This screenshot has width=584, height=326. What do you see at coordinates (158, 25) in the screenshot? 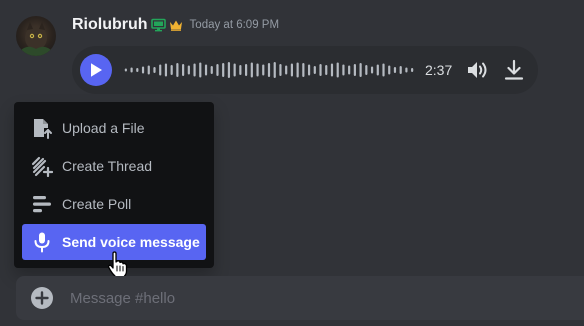
I see `monitor-icon` at bounding box center [158, 25].